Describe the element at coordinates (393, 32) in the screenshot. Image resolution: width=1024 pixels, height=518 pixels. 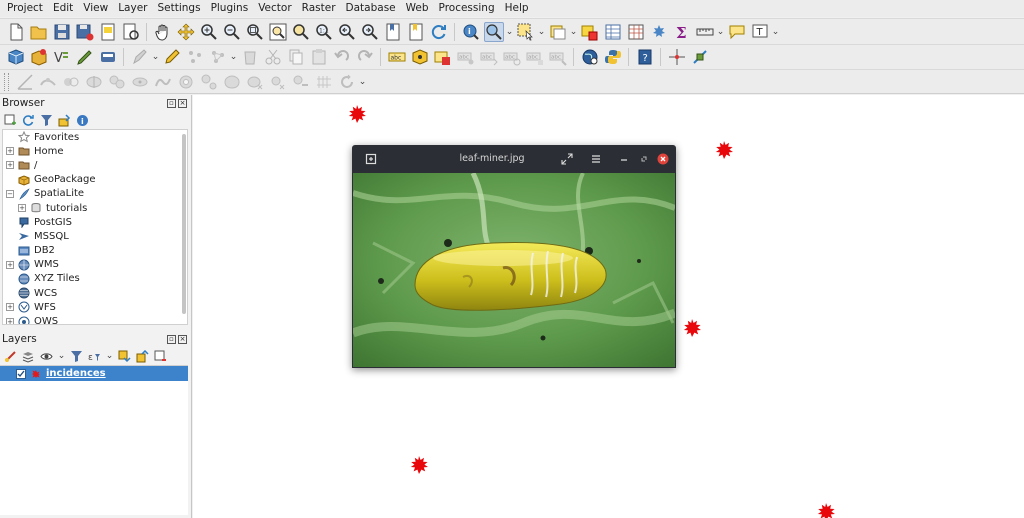
I see `new-bookmark-icon` at that location.